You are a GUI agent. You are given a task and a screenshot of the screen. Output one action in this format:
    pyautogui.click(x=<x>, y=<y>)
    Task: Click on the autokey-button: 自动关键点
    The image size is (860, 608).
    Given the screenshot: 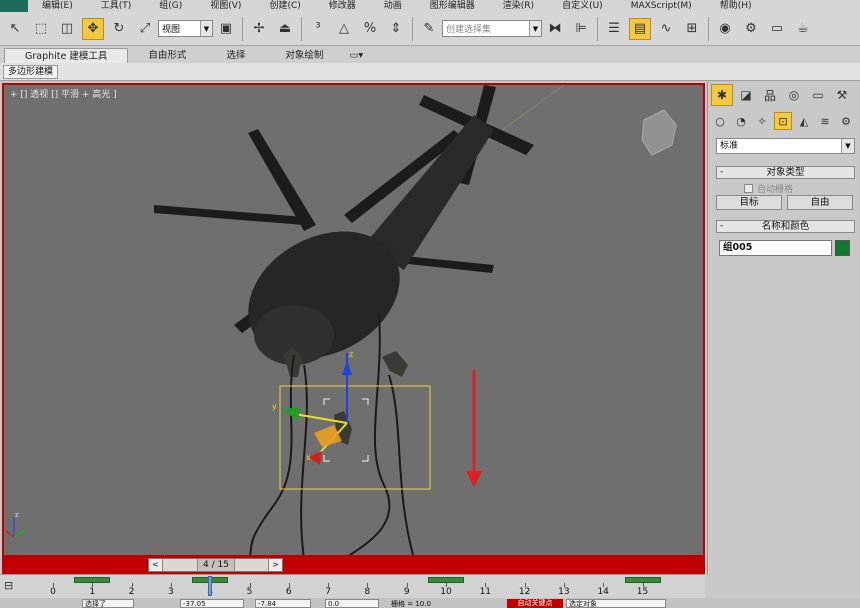 What is the action you would take?
    pyautogui.click(x=535, y=603)
    